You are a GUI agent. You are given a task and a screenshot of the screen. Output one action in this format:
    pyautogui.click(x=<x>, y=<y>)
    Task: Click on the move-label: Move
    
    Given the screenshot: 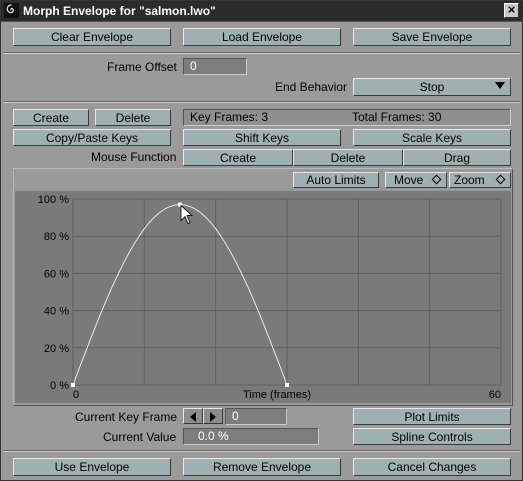 What is the action you would take?
    pyautogui.click(x=409, y=180)
    